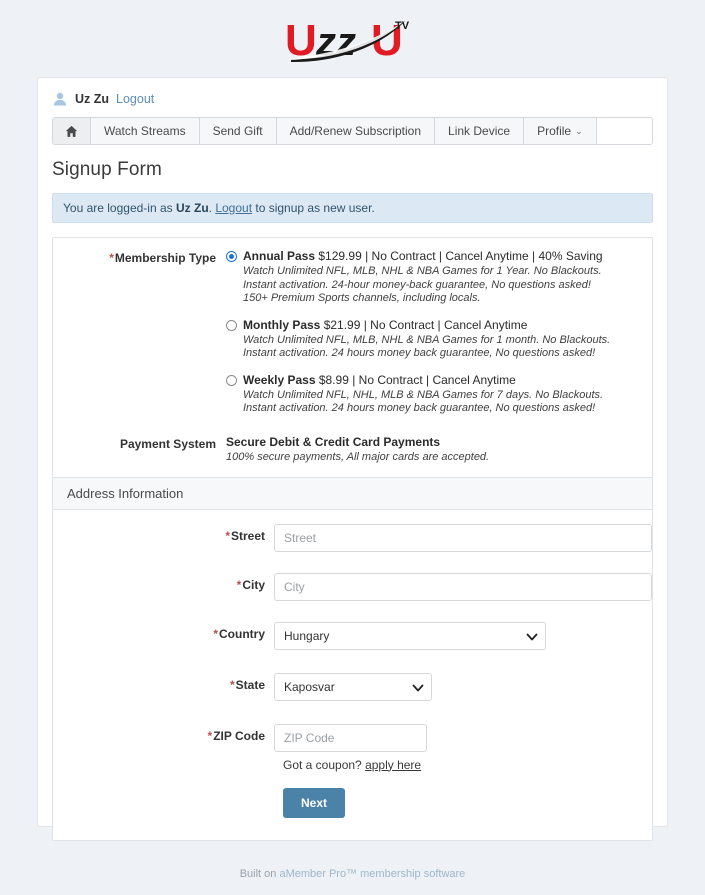  Describe the element at coordinates (307, 635) in the screenshot. I see `country-selected-value: Hungary` at that location.